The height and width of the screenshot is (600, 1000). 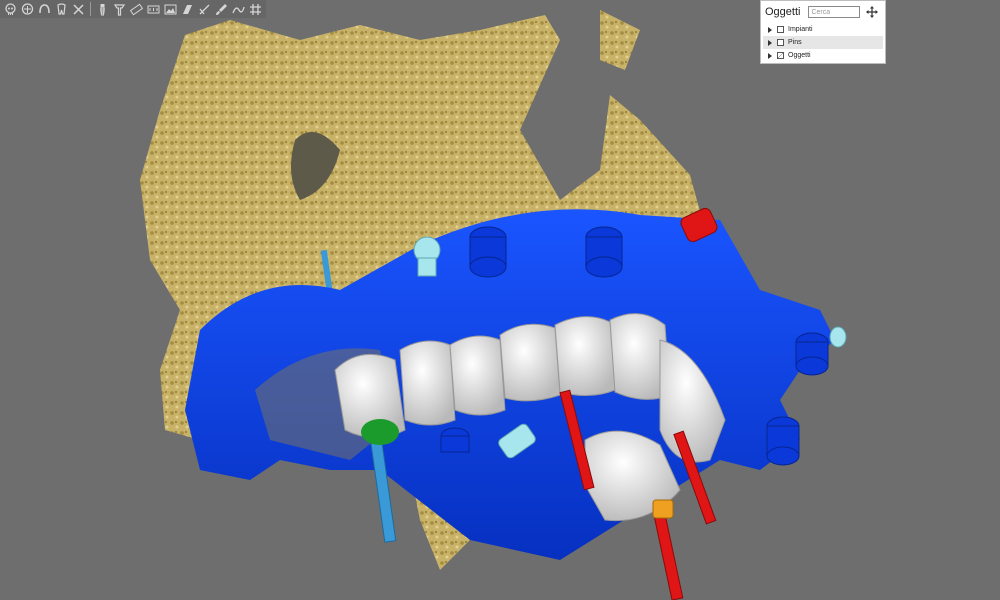 I want to click on brush-icon, so click(x=221, y=9).